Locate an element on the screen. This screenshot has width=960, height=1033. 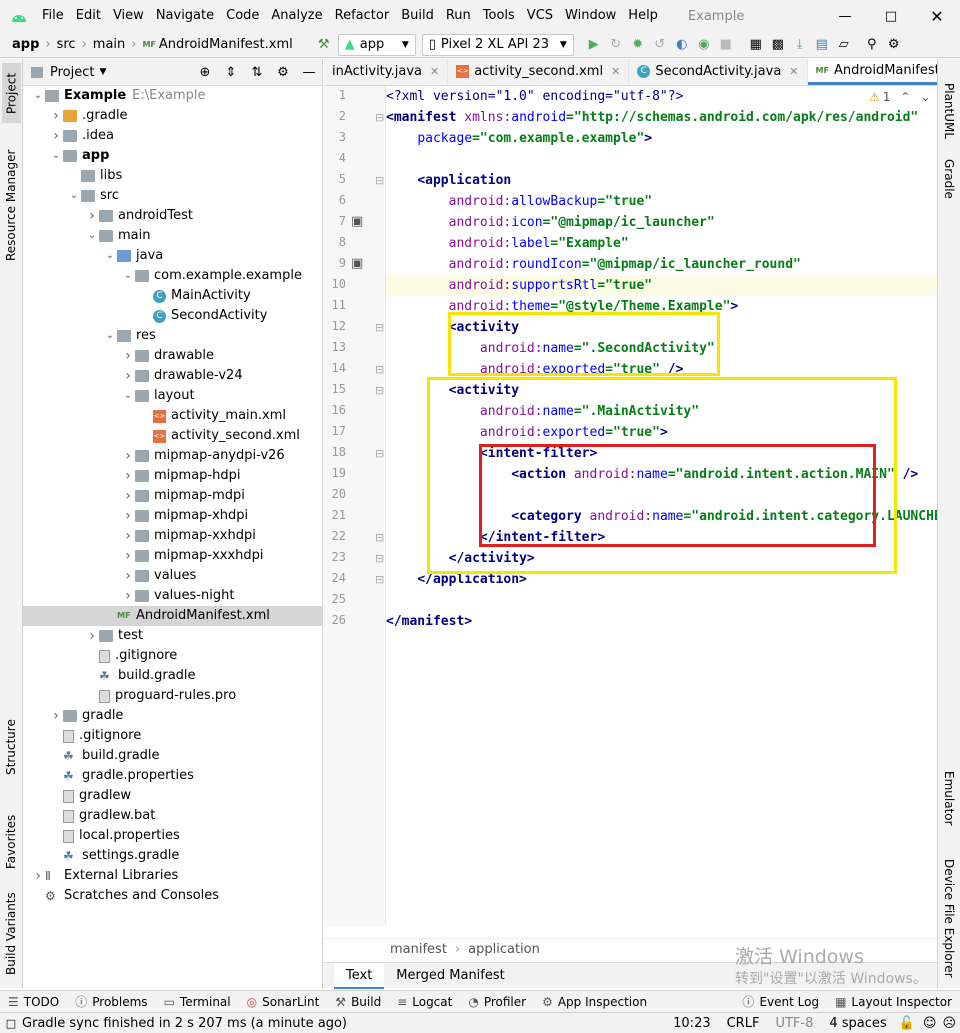
stop-icon: ■ is located at coordinates (726, 45).